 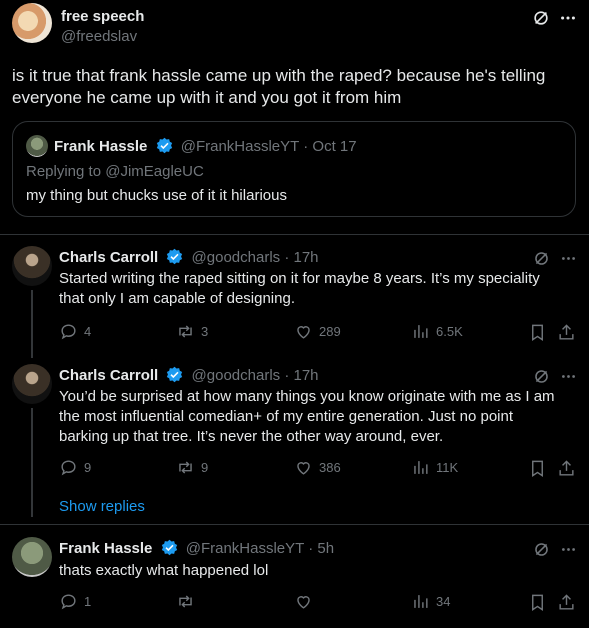 I want to click on thread-line, so click(x=32, y=324).